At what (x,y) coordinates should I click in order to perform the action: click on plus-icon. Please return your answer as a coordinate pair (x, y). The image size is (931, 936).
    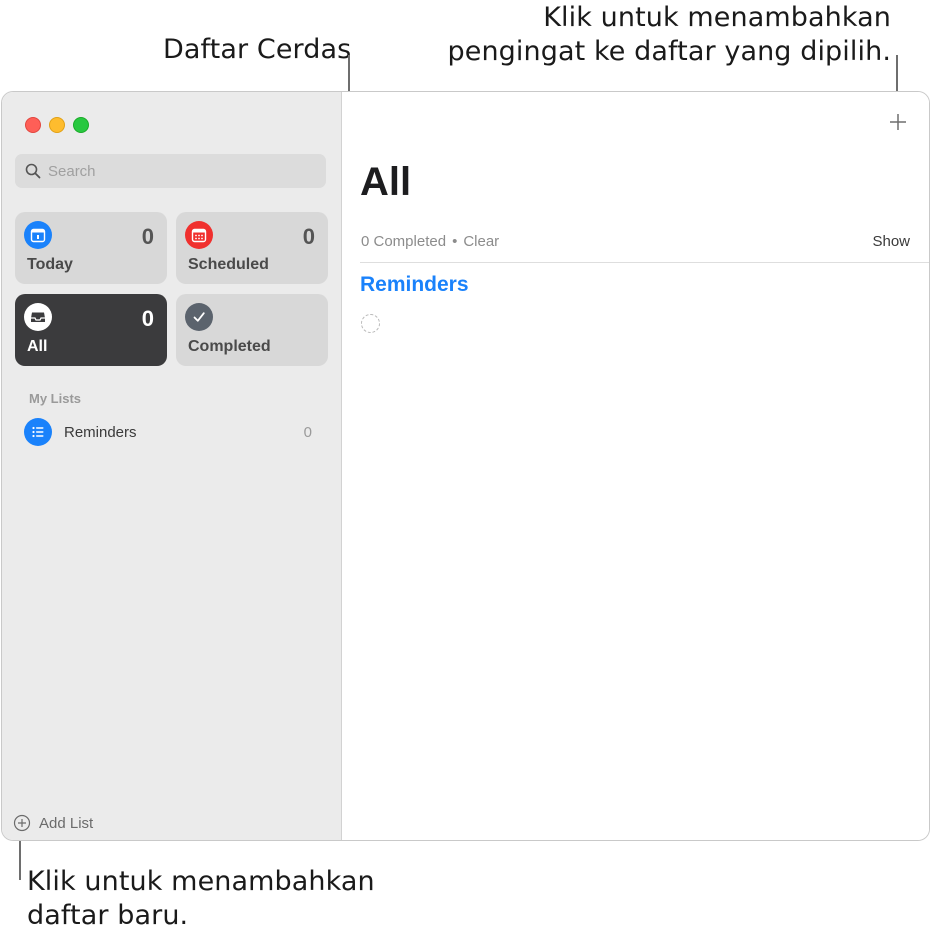
    Looking at the image, I should click on (898, 122).